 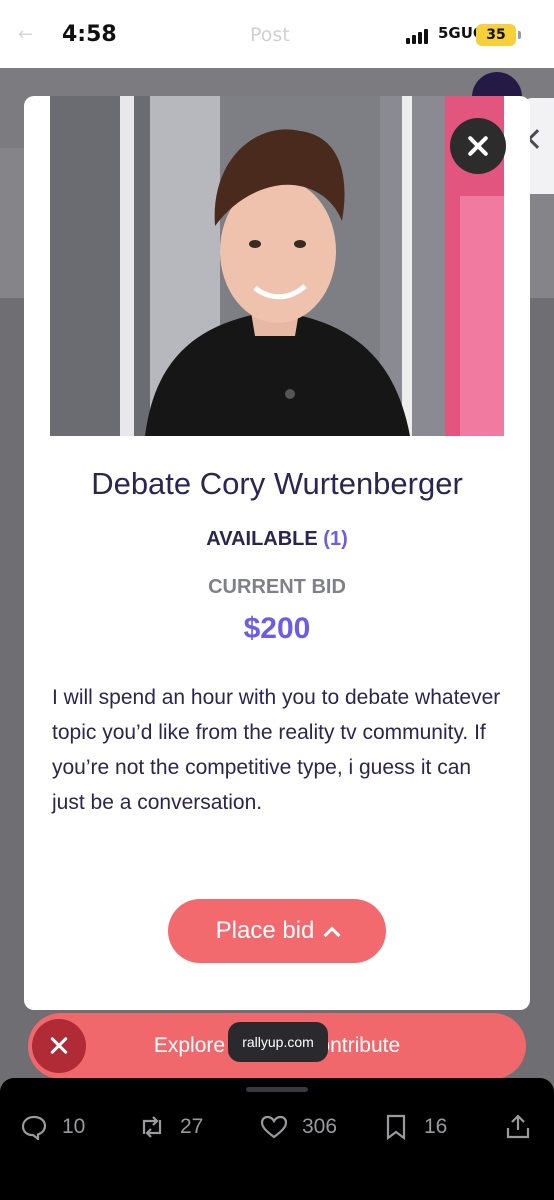 I want to click on reply-count: 10, so click(x=74, y=1126).